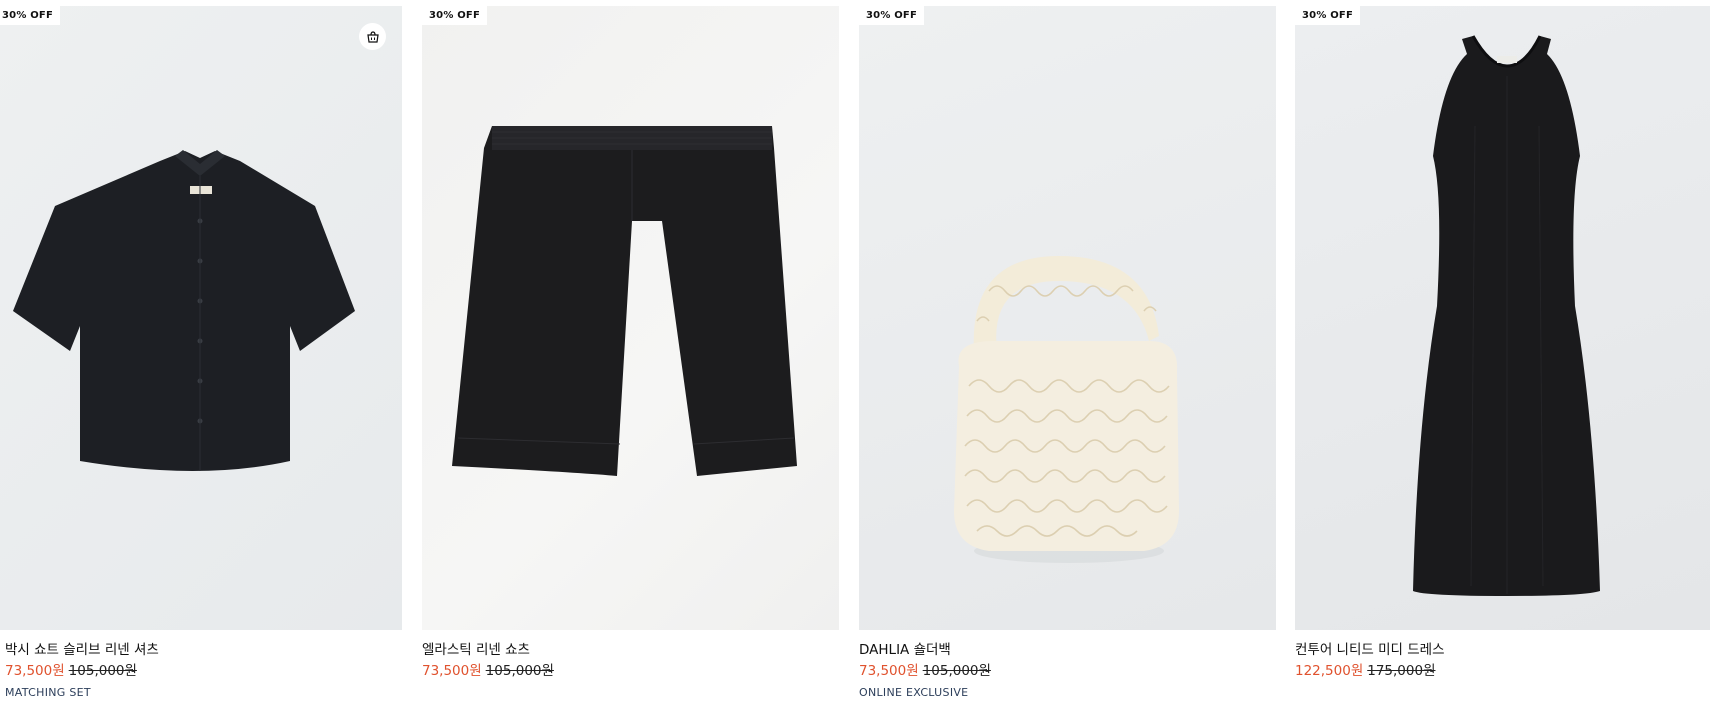 The height and width of the screenshot is (706, 1710). What do you see at coordinates (630, 650) in the screenshot?
I see `product-name: 엘라스틱 리넨 쇼츠` at bounding box center [630, 650].